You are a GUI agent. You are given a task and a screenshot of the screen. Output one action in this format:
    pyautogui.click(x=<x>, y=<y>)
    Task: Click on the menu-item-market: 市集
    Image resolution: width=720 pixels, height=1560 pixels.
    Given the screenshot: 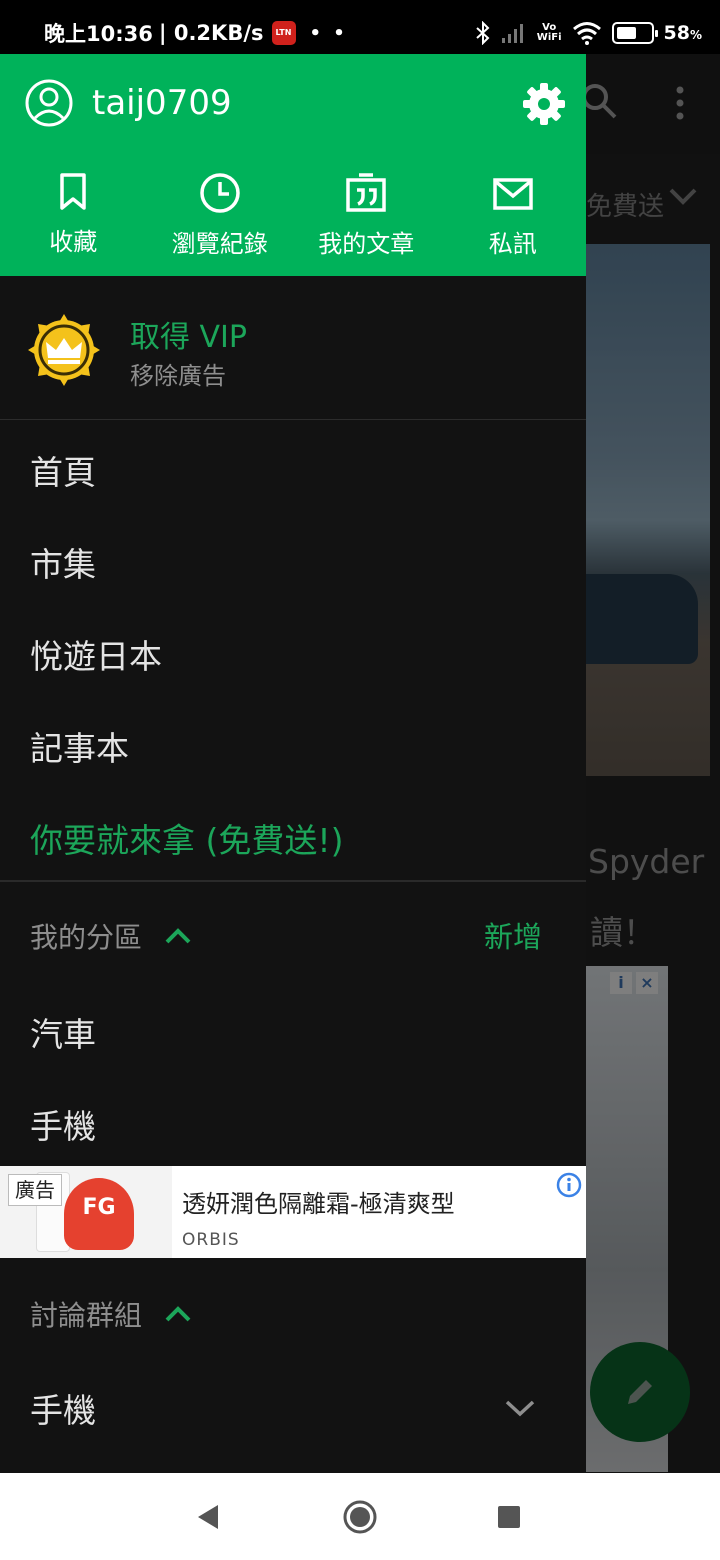 What is the action you would take?
    pyautogui.click(x=63, y=562)
    